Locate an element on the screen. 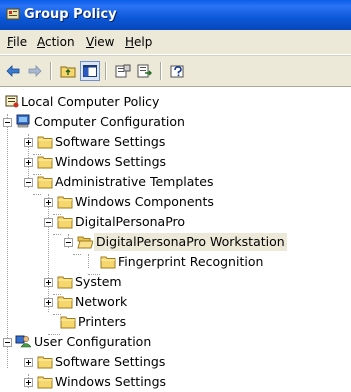 This screenshot has height=392, width=351. tree-item-label: Local Computer Policy is located at coordinates (90, 101).